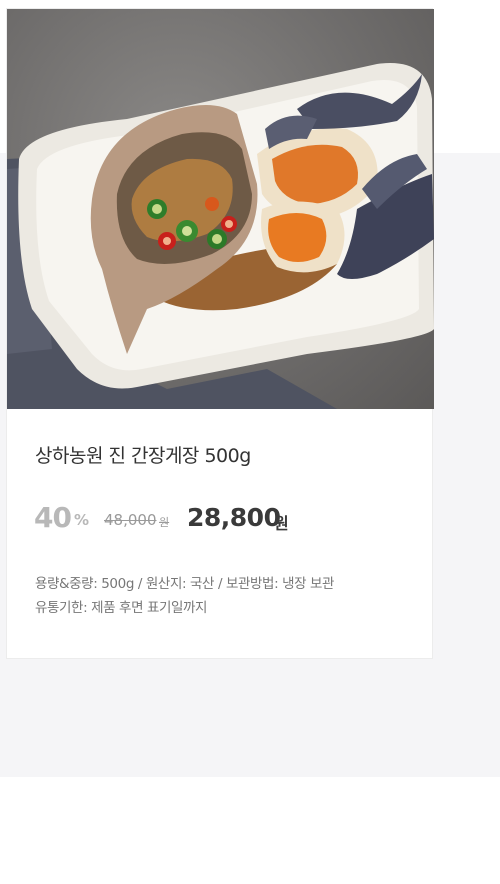  Describe the element at coordinates (121, 608) in the screenshot. I see `info-line-expiry: 유통기한: 제품 후면 표기일까지` at that location.